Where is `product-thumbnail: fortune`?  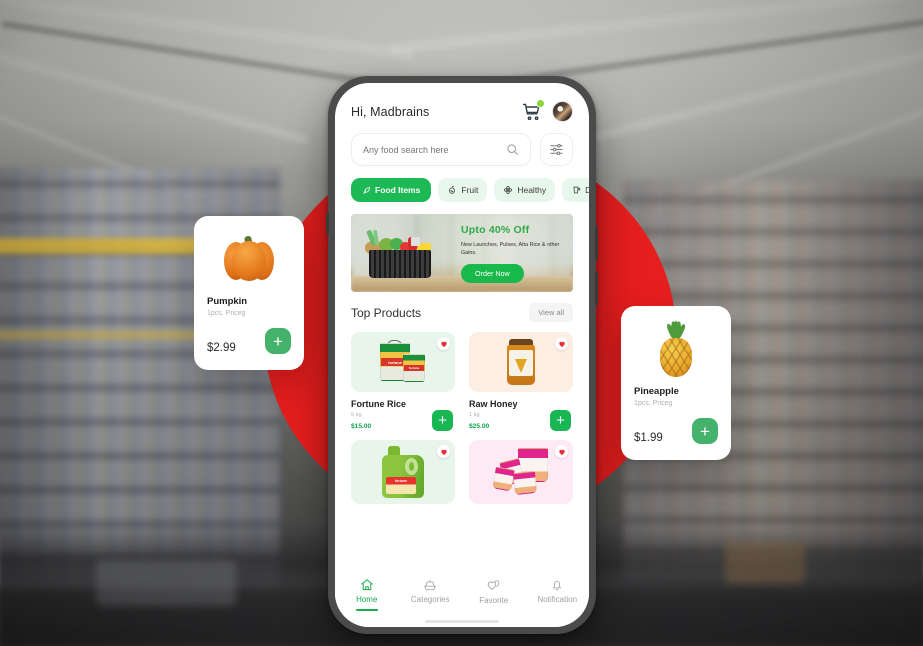 product-thumbnail: fortune is located at coordinates (403, 472).